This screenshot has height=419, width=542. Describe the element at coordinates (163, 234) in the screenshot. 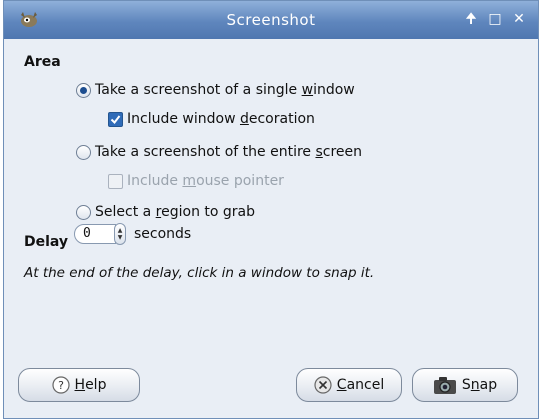

I see `delay-unit-label: seconds` at that location.